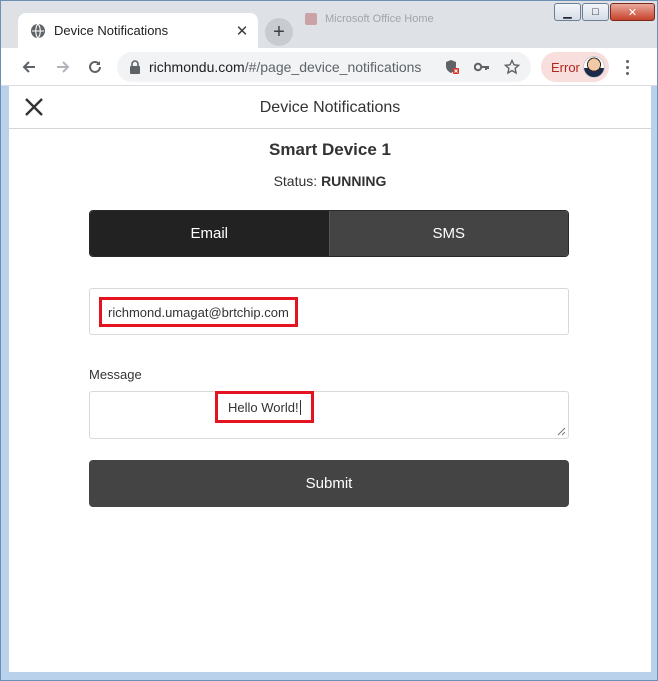  What do you see at coordinates (311, 19) in the screenshot?
I see `office-icon` at bounding box center [311, 19].